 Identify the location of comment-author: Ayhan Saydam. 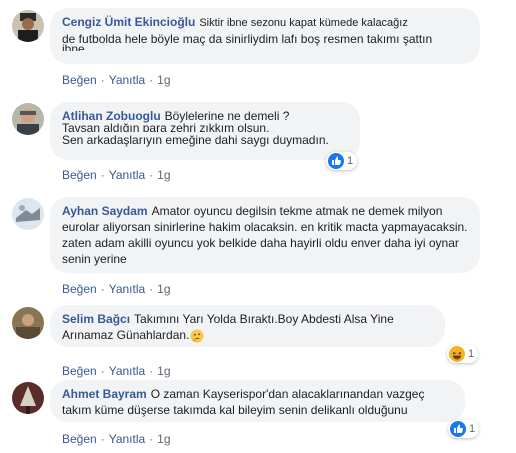
(105, 211).